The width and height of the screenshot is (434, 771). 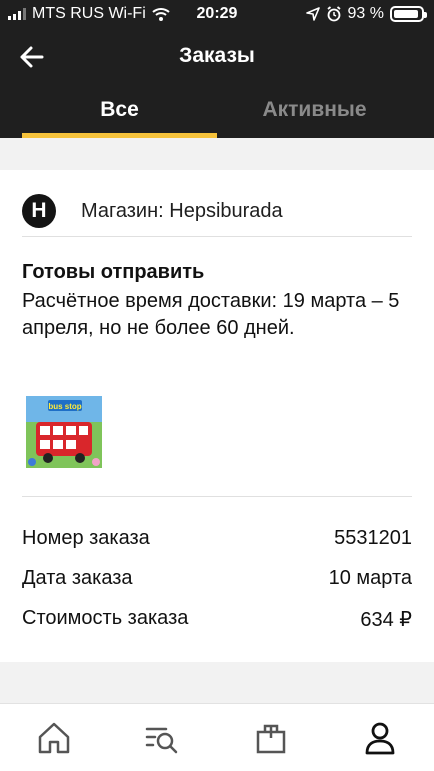 What do you see at coordinates (217, 55) in the screenshot?
I see `page-title: Заказы` at bounding box center [217, 55].